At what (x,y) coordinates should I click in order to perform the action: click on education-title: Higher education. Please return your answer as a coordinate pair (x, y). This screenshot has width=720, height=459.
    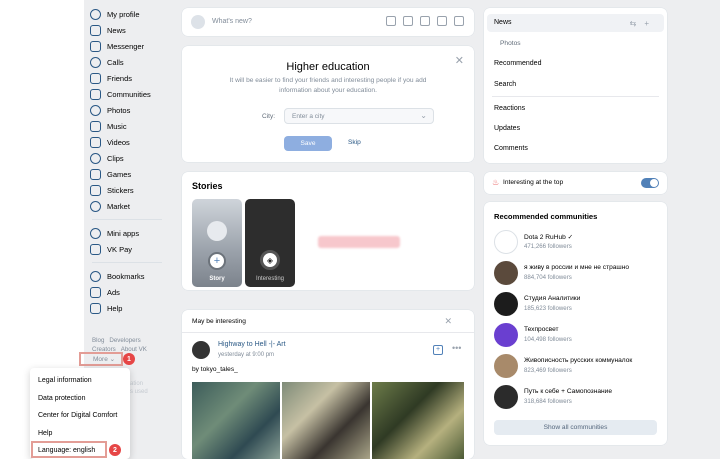
    Looking at the image, I should click on (328, 67).